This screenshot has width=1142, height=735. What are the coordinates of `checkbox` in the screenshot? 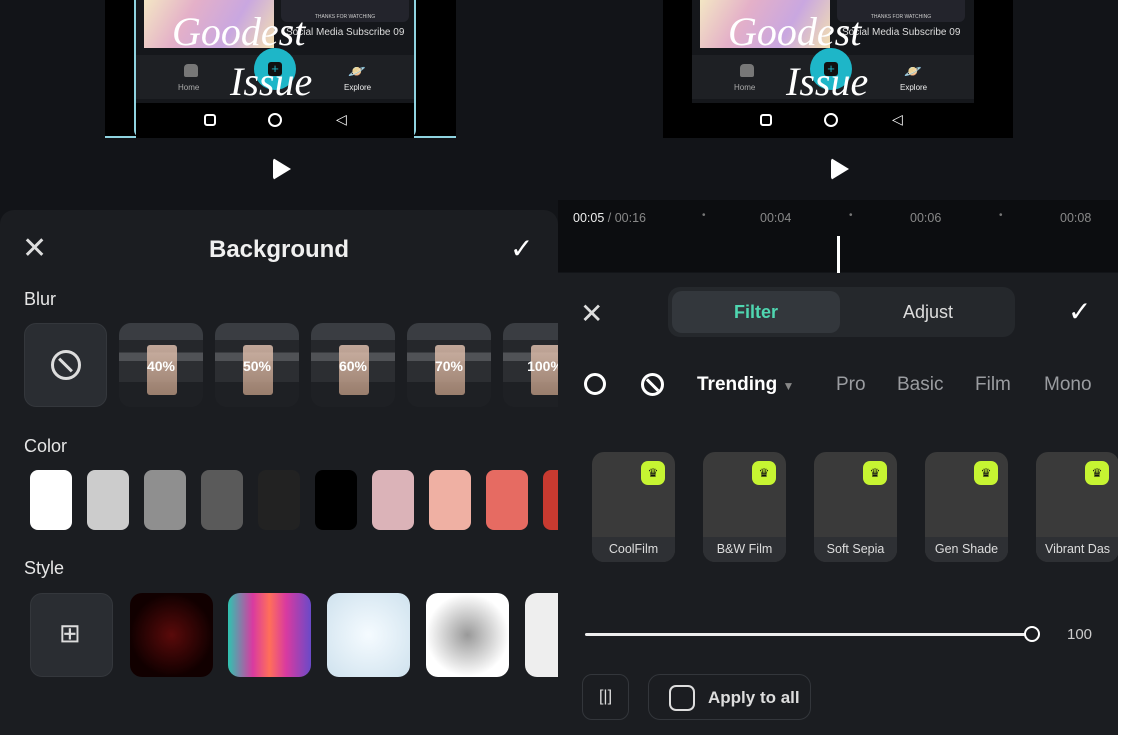 It's located at (682, 698).